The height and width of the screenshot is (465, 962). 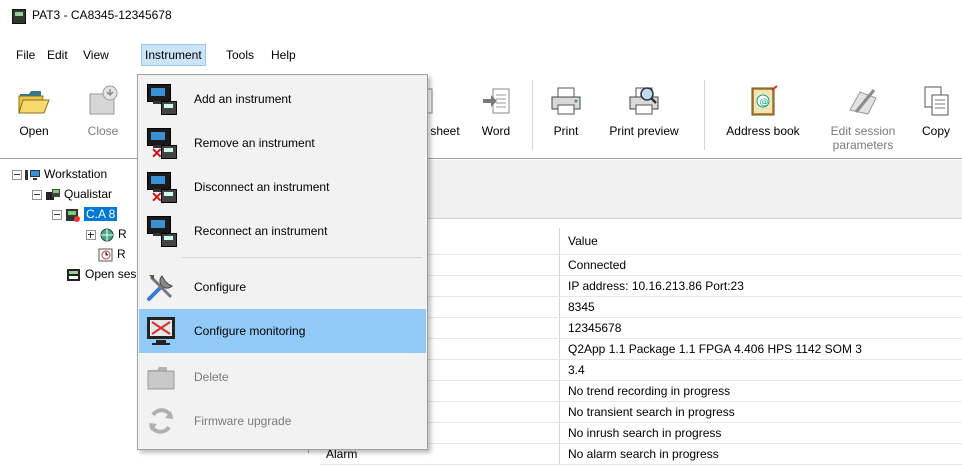 What do you see at coordinates (161, 231) in the screenshot?
I see `reconnect-instrument-icon` at bounding box center [161, 231].